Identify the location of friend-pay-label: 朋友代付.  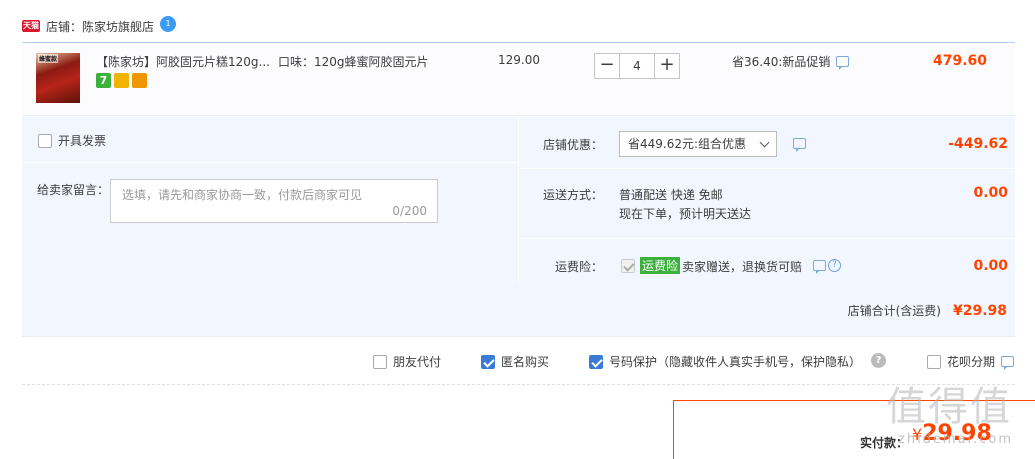
(417, 362).